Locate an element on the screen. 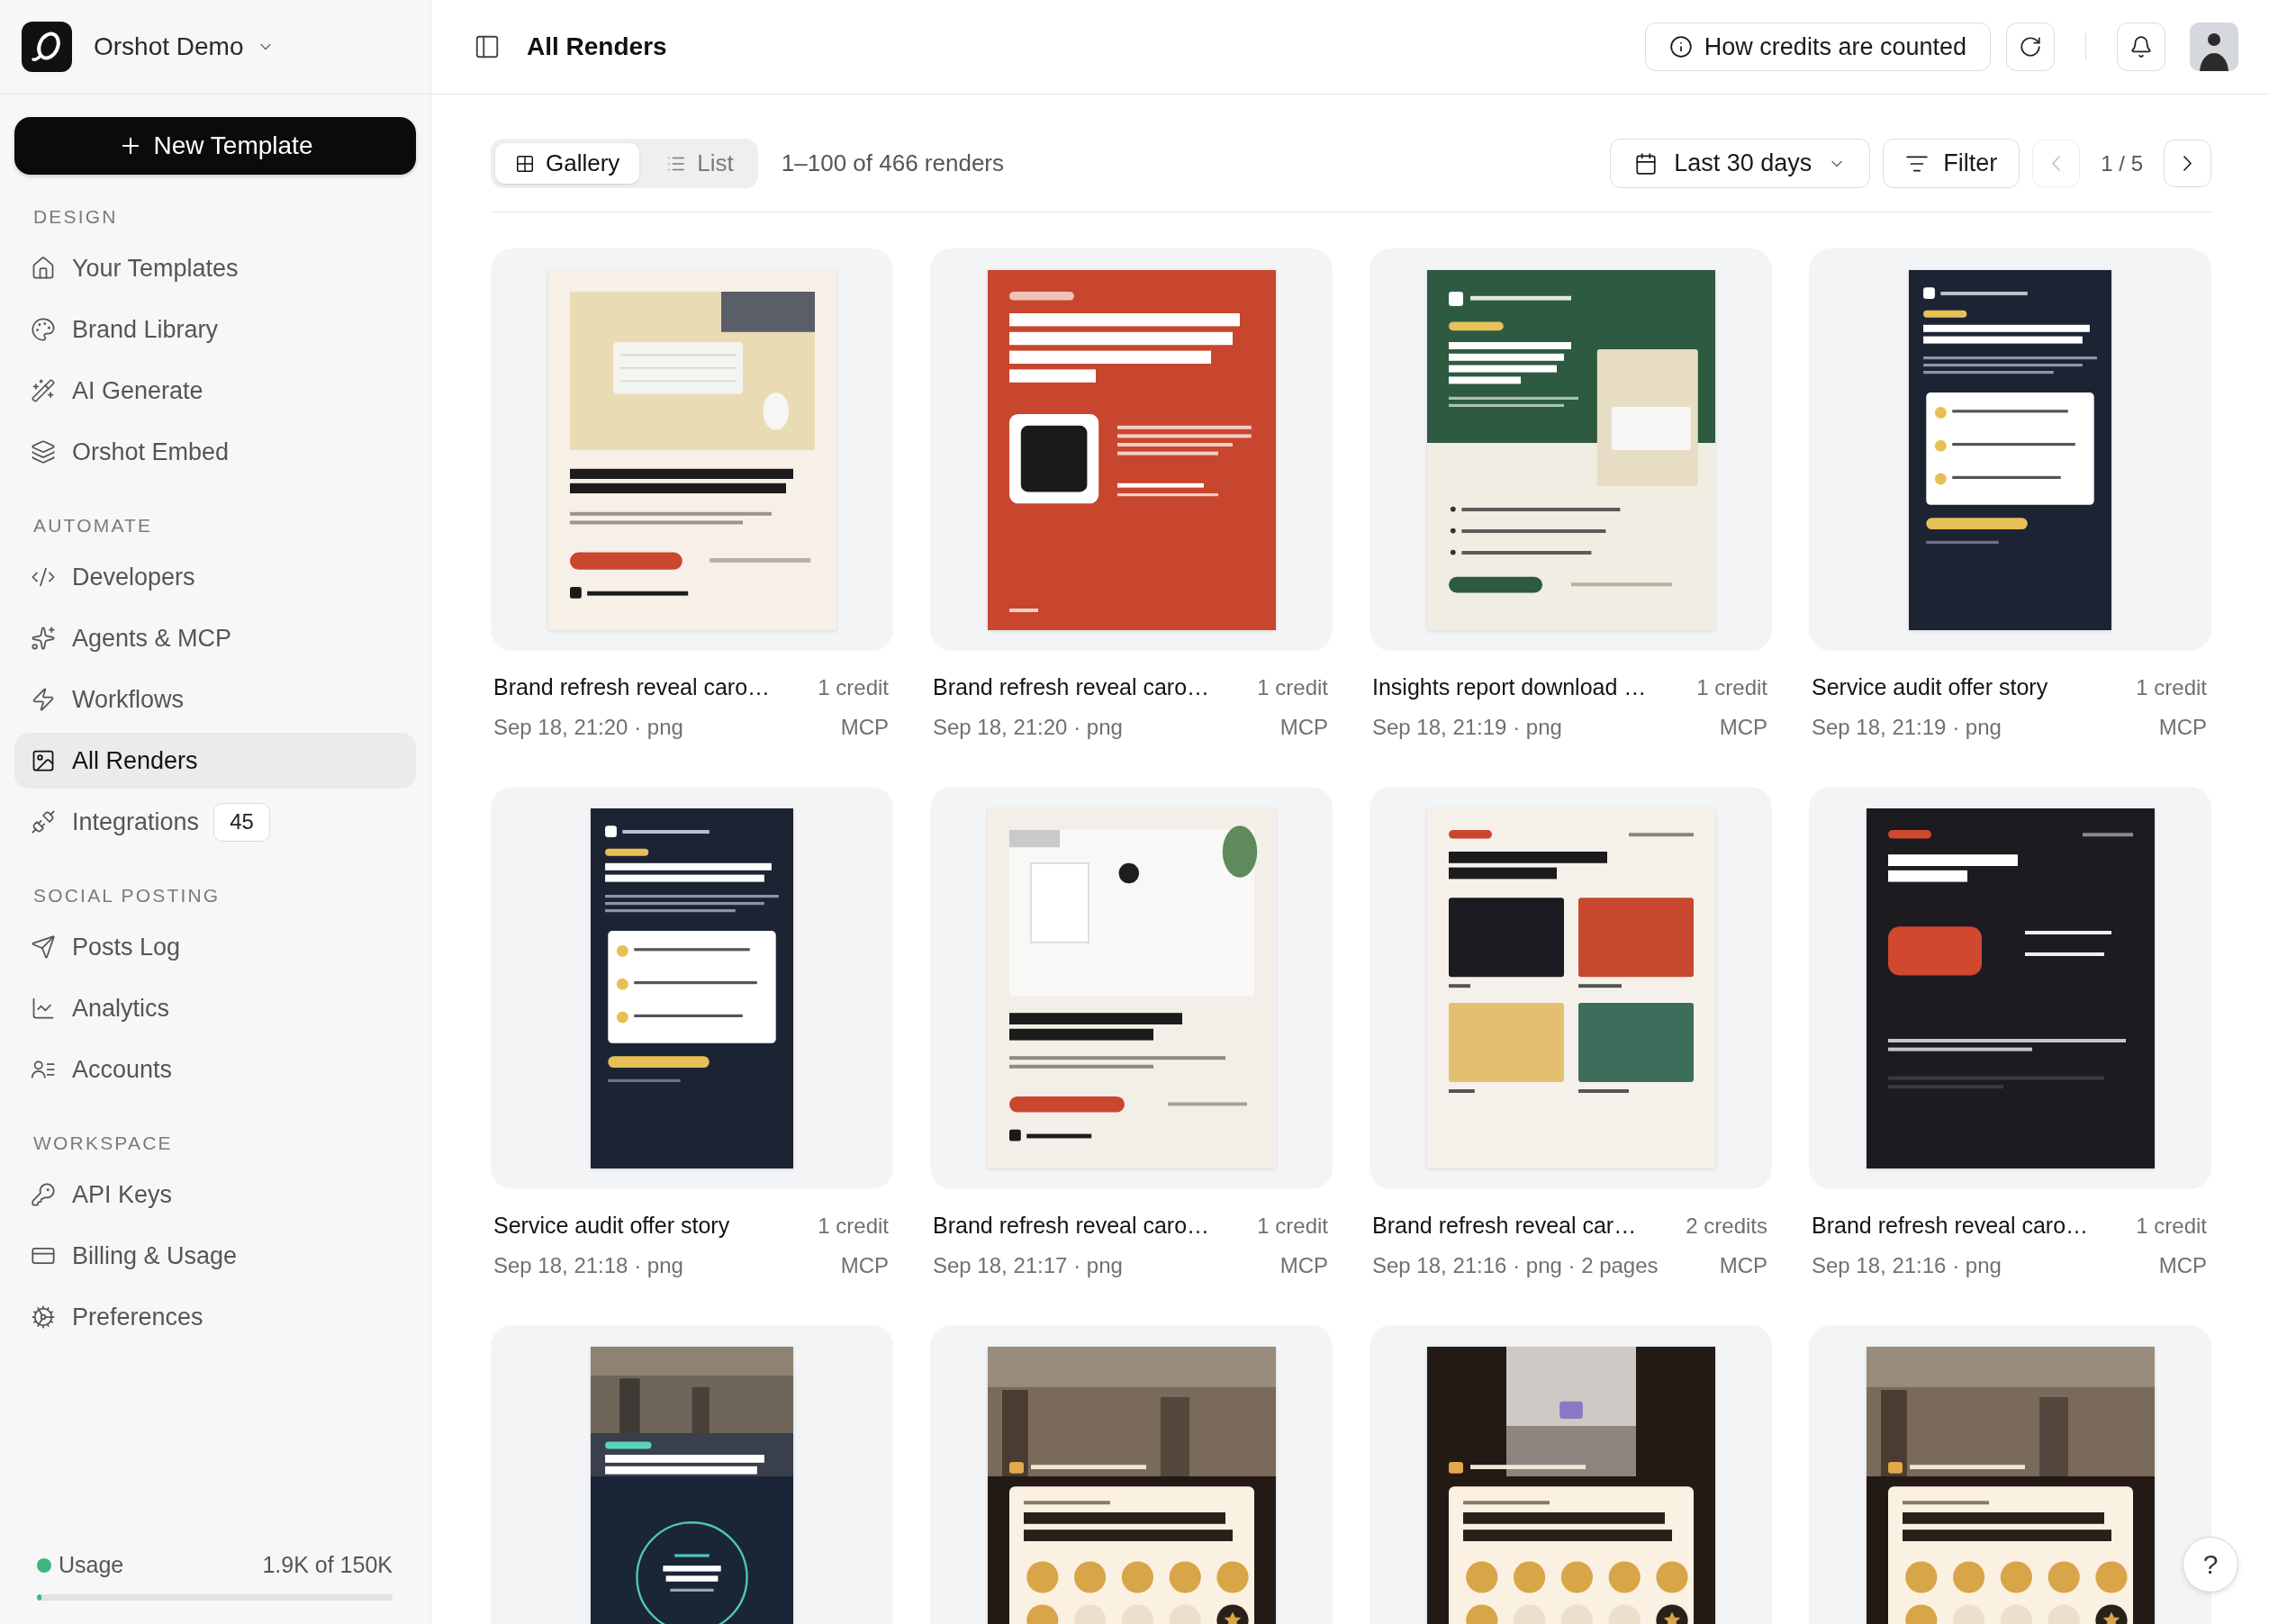 The width and height of the screenshot is (2269, 1624). logo-icon is located at coordinates (47, 47).